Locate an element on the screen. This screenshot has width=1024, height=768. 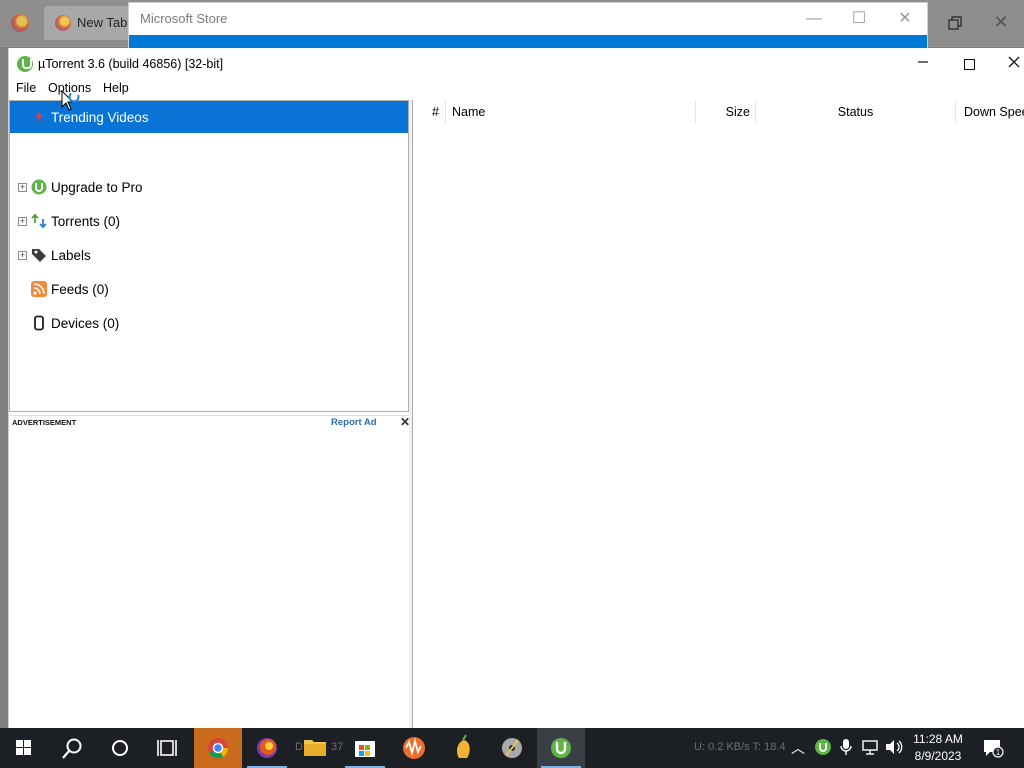
search-button is located at coordinates (72, 748).